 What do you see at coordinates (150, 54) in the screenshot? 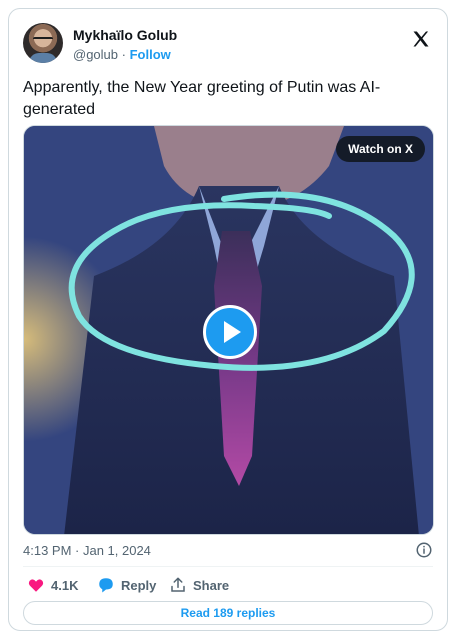
I see `follow-button: Follow` at bounding box center [150, 54].